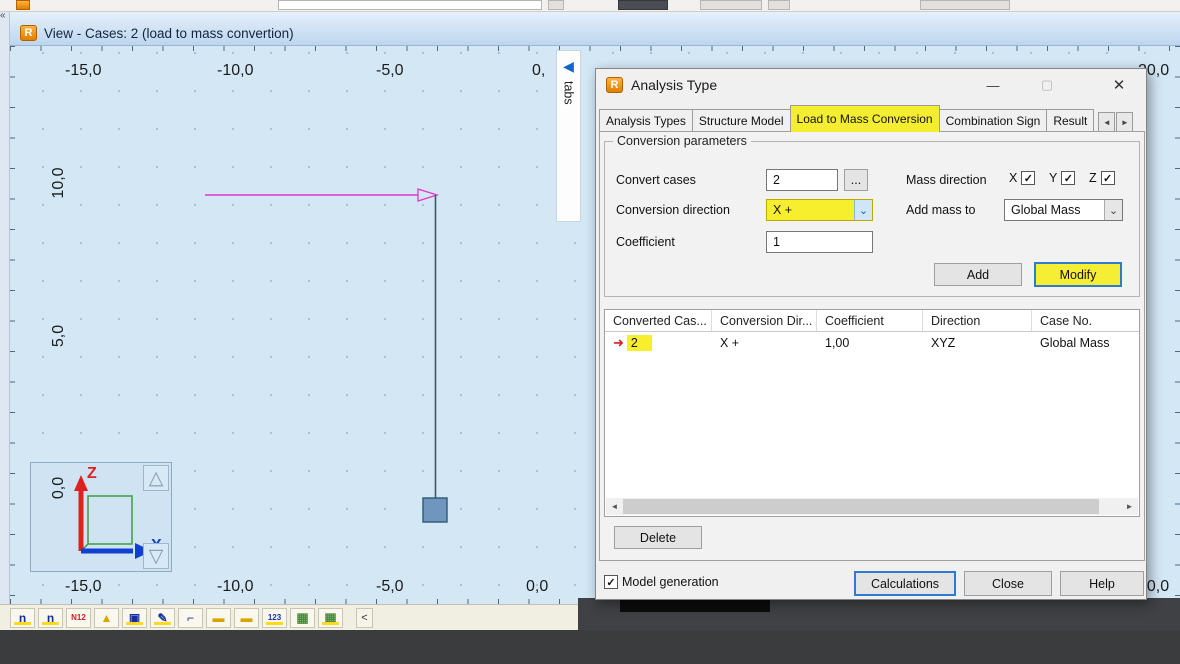 This screenshot has width=1180, height=664. I want to click on pan-down-button: ▽, so click(156, 556).